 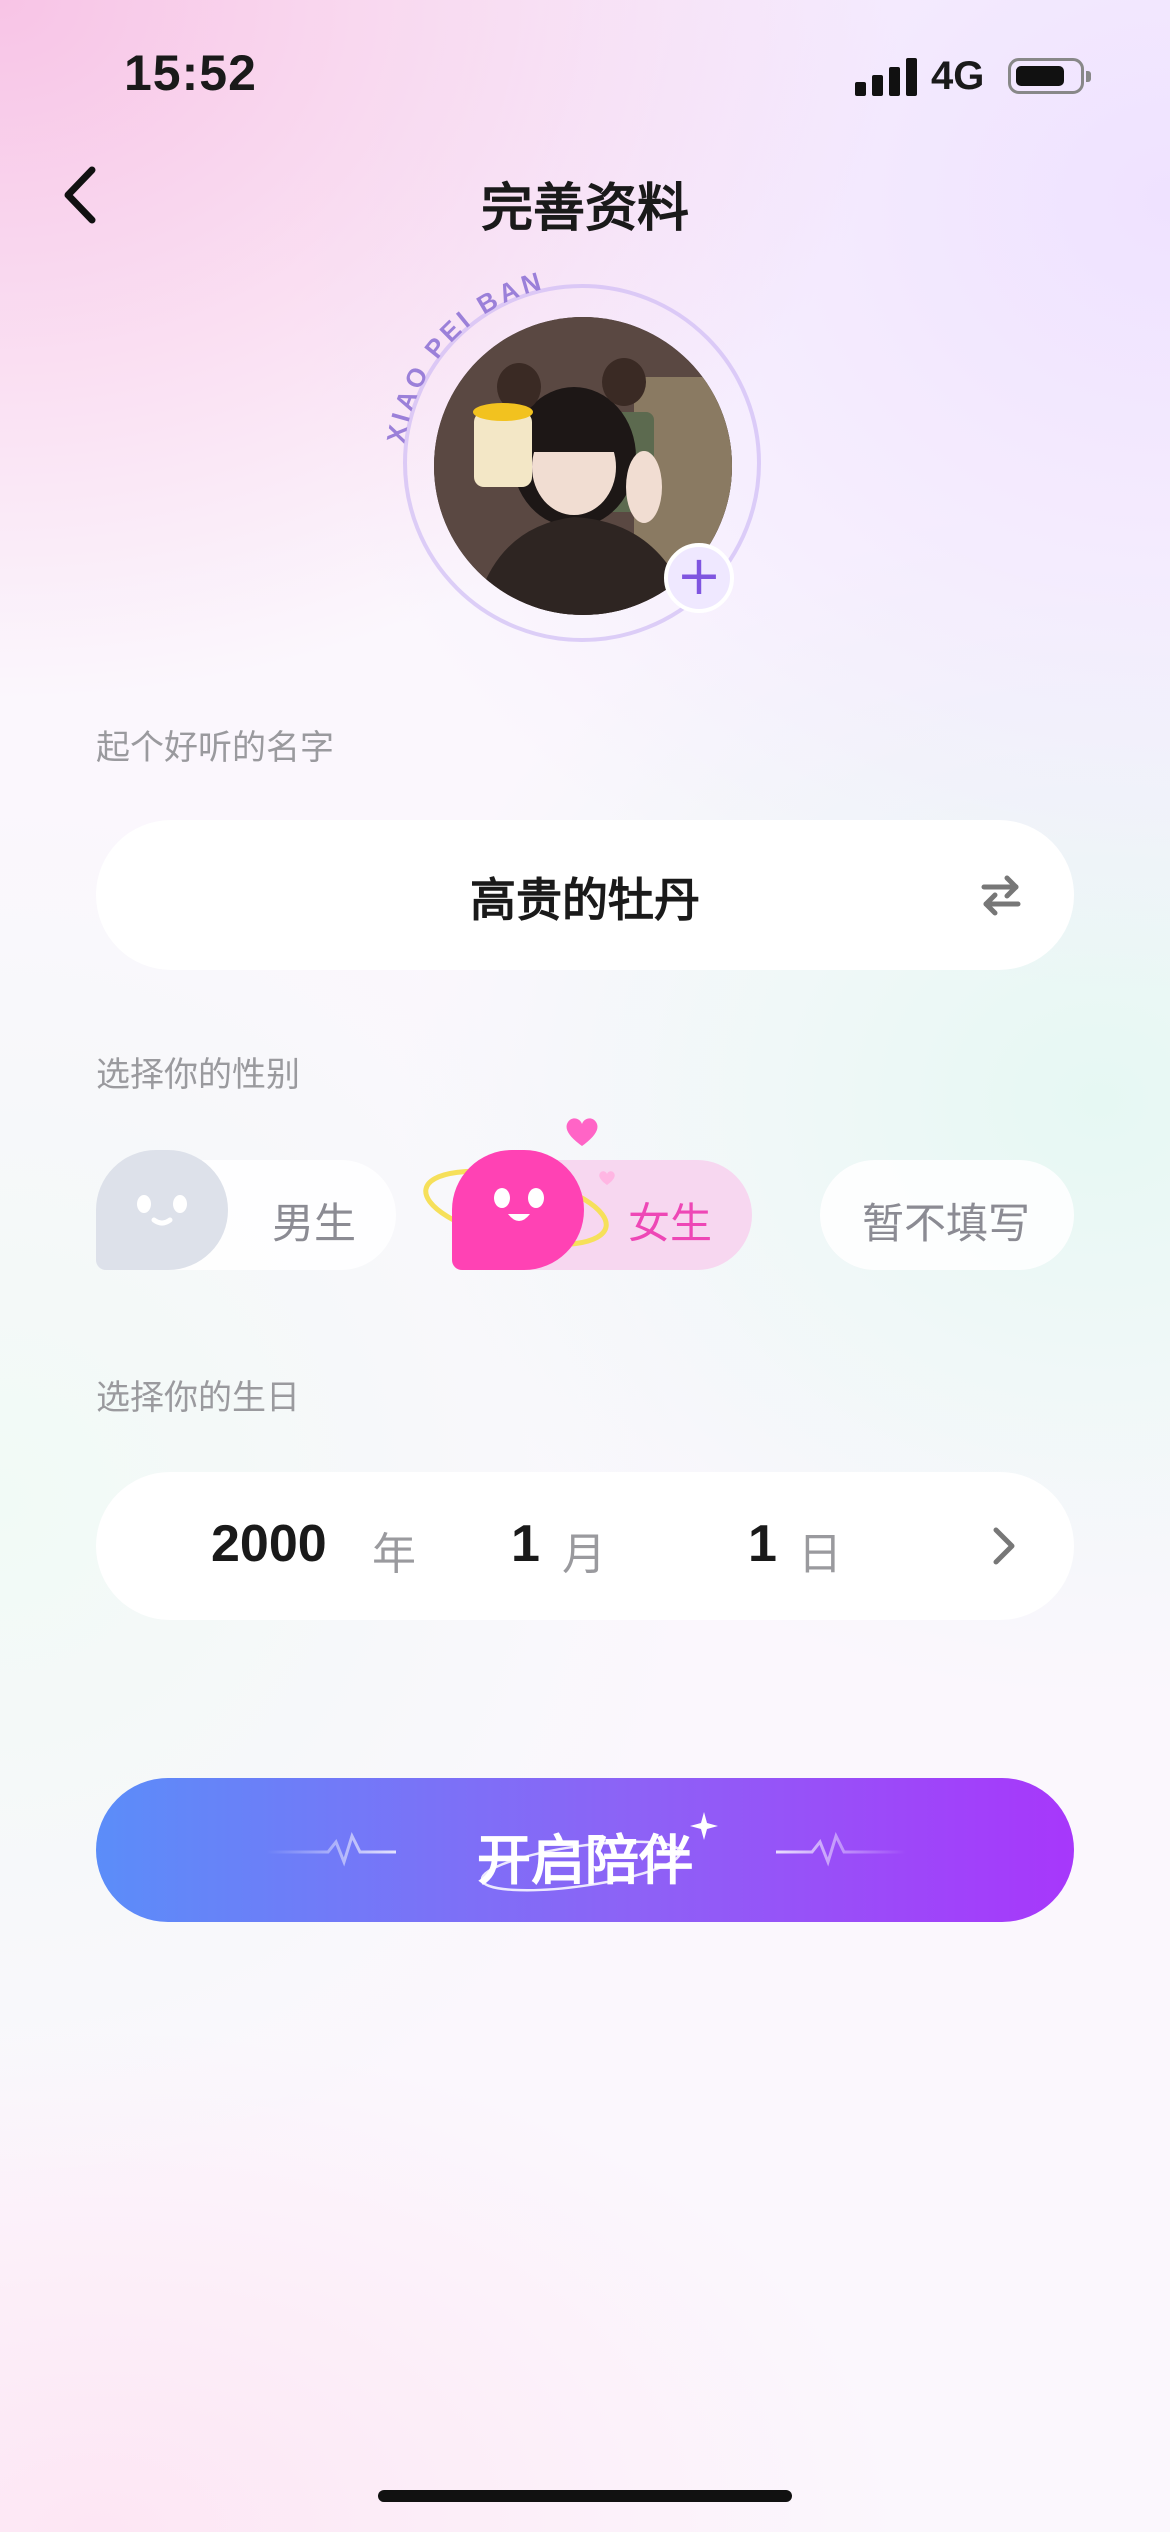 I want to click on small-heart-icon, so click(x=607, y=1178).